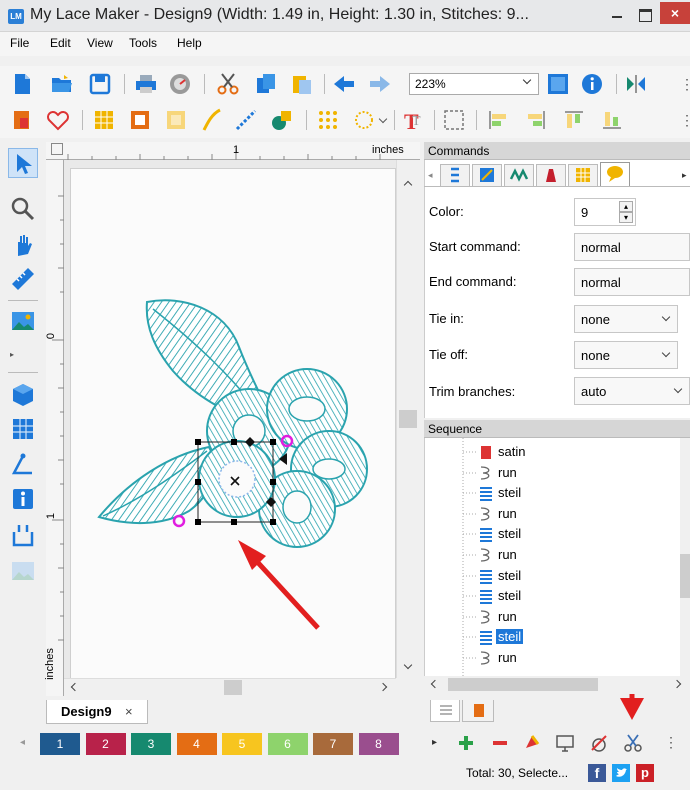 Image resolution: width=690 pixels, height=790 pixels. I want to click on spin-up-icon: ▴, so click(626, 206).